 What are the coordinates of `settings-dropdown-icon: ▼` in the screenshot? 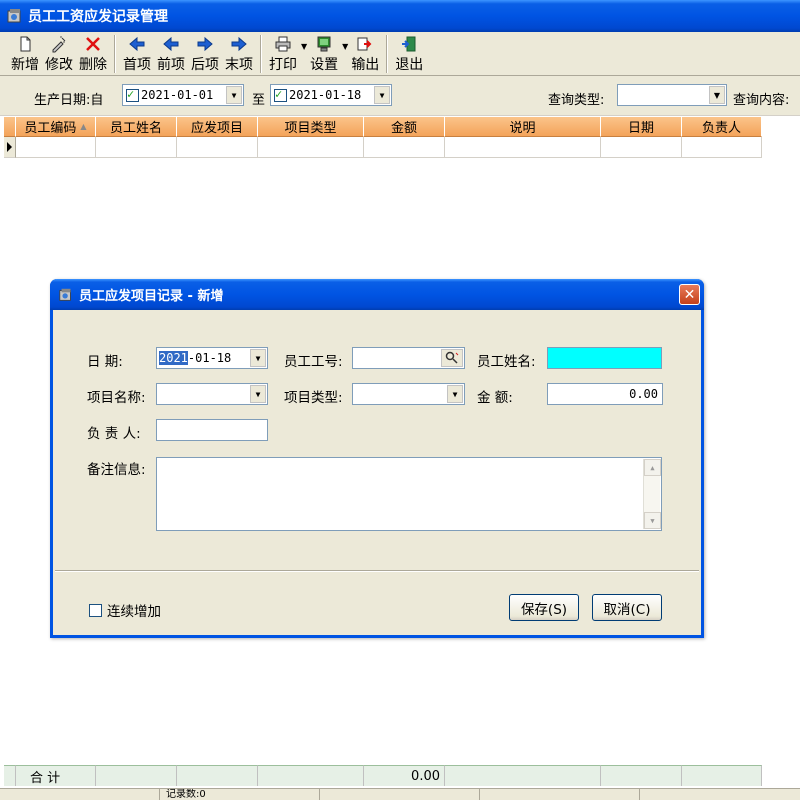 It's located at (345, 46).